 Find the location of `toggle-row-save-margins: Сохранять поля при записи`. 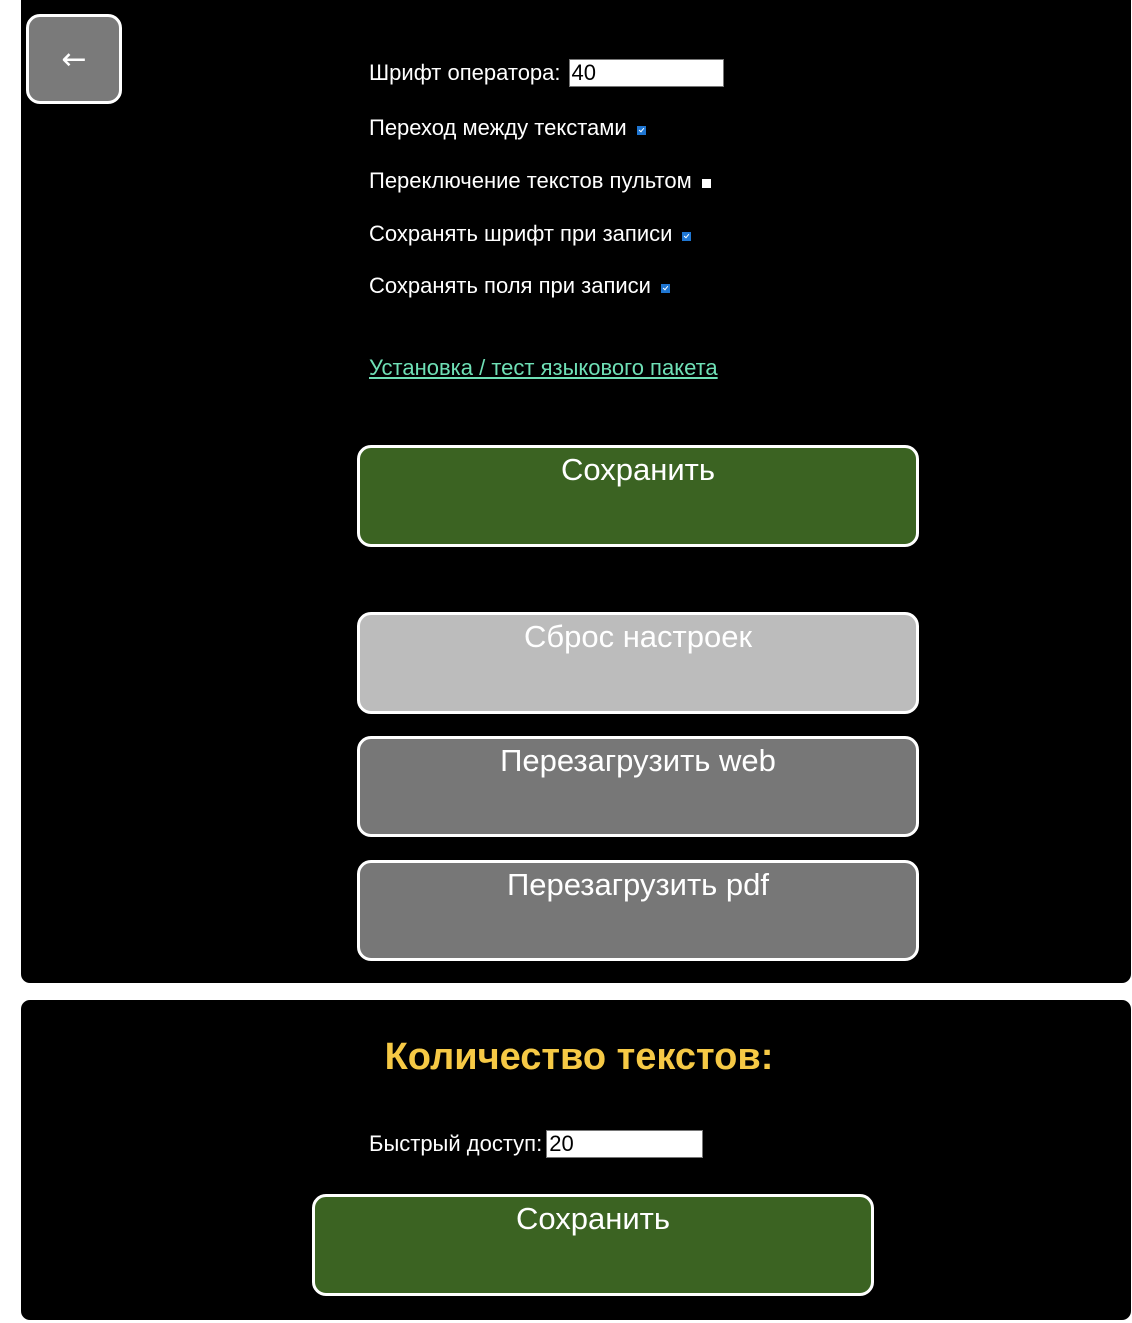

toggle-row-save-margins: Сохранять поля при записи is located at coordinates (519, 286).